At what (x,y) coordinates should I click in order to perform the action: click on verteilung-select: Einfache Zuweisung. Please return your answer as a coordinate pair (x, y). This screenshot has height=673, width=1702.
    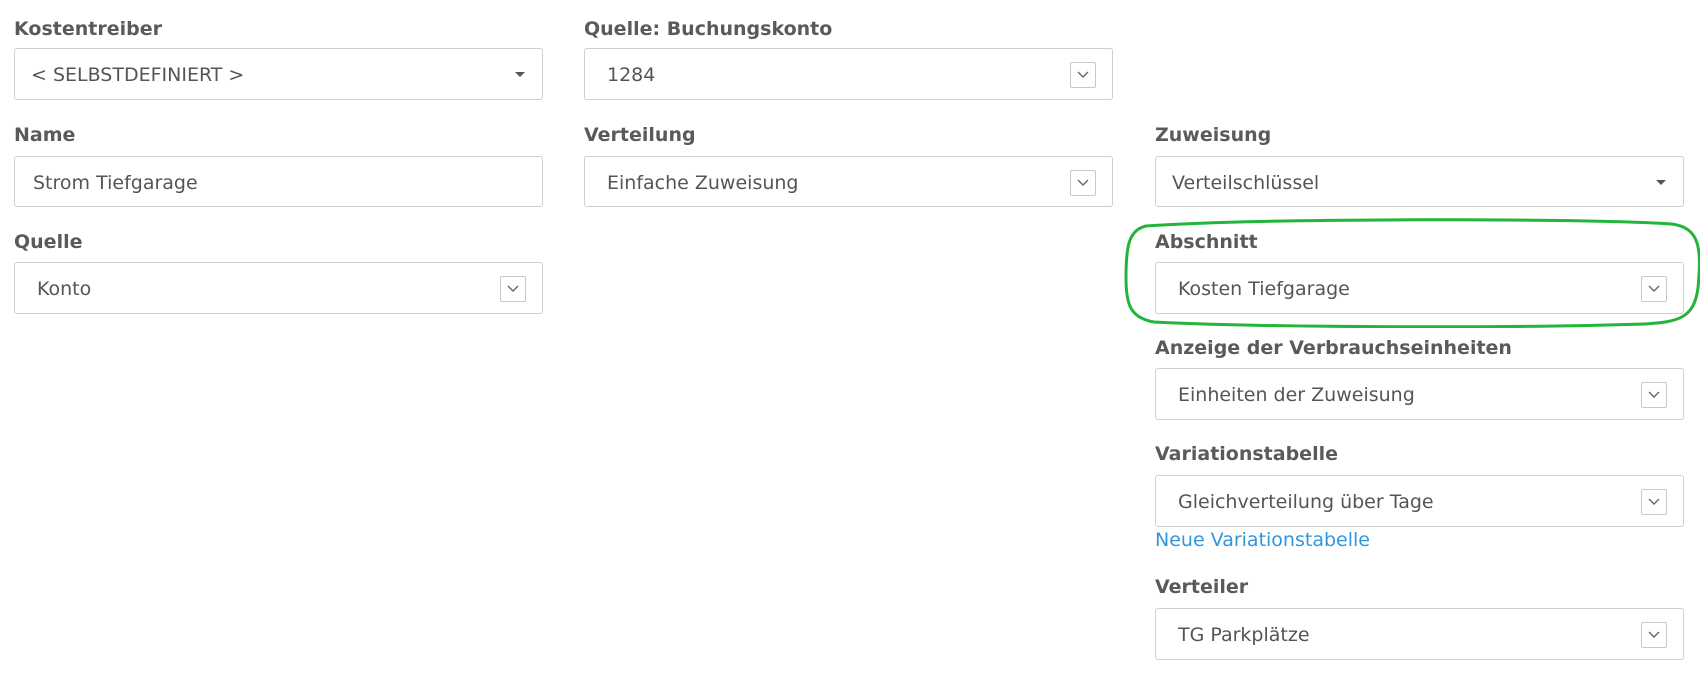
    Looking at the image, I should click on (848, 181).